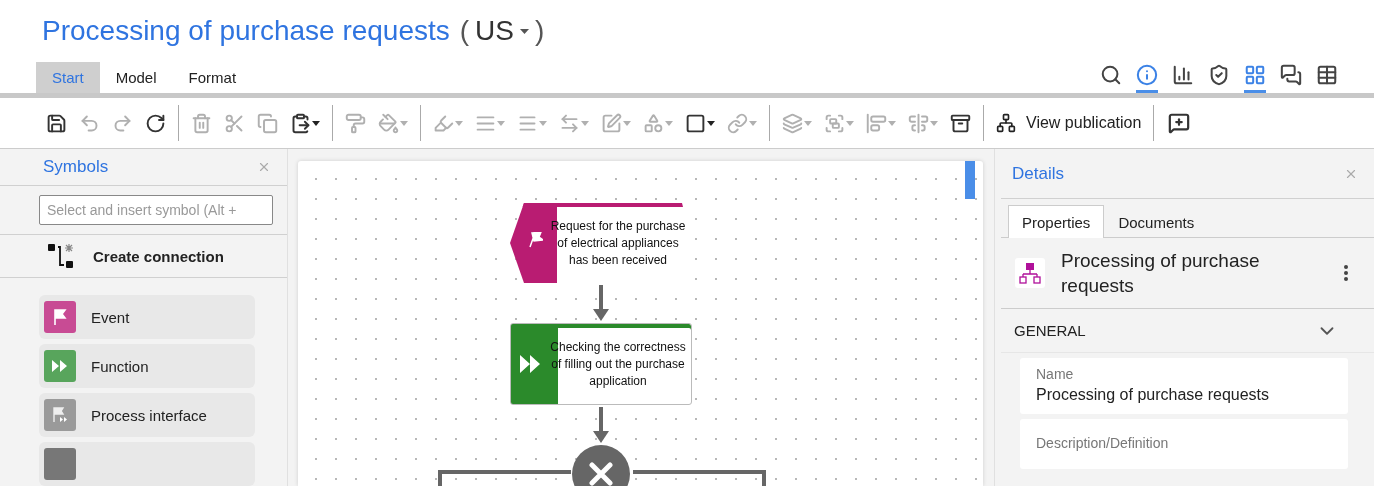 Image resolution: width=1374 pixels, height=486 pixels. I want to click on more-icon, so click(1346, 273).